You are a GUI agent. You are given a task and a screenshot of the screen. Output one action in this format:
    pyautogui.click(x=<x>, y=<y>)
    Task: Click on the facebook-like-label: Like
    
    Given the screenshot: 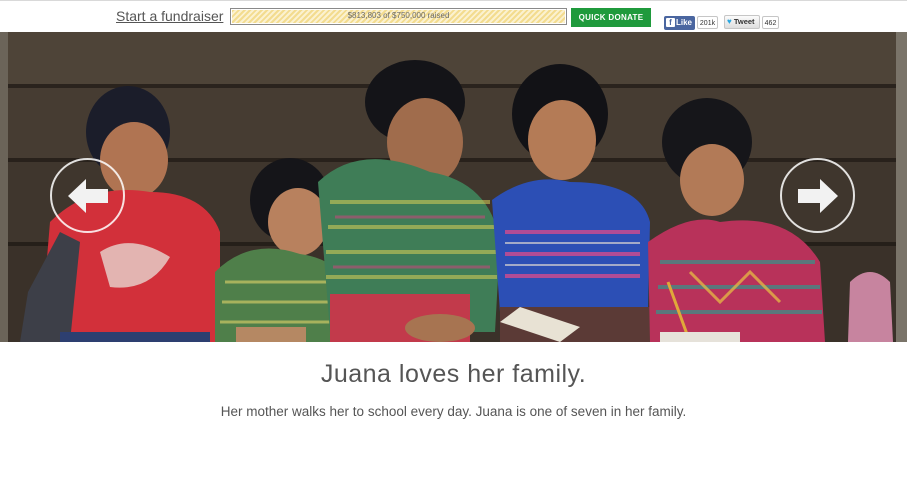 What is the action you would take?
    pyautogui.click(x=684, y=22)
    